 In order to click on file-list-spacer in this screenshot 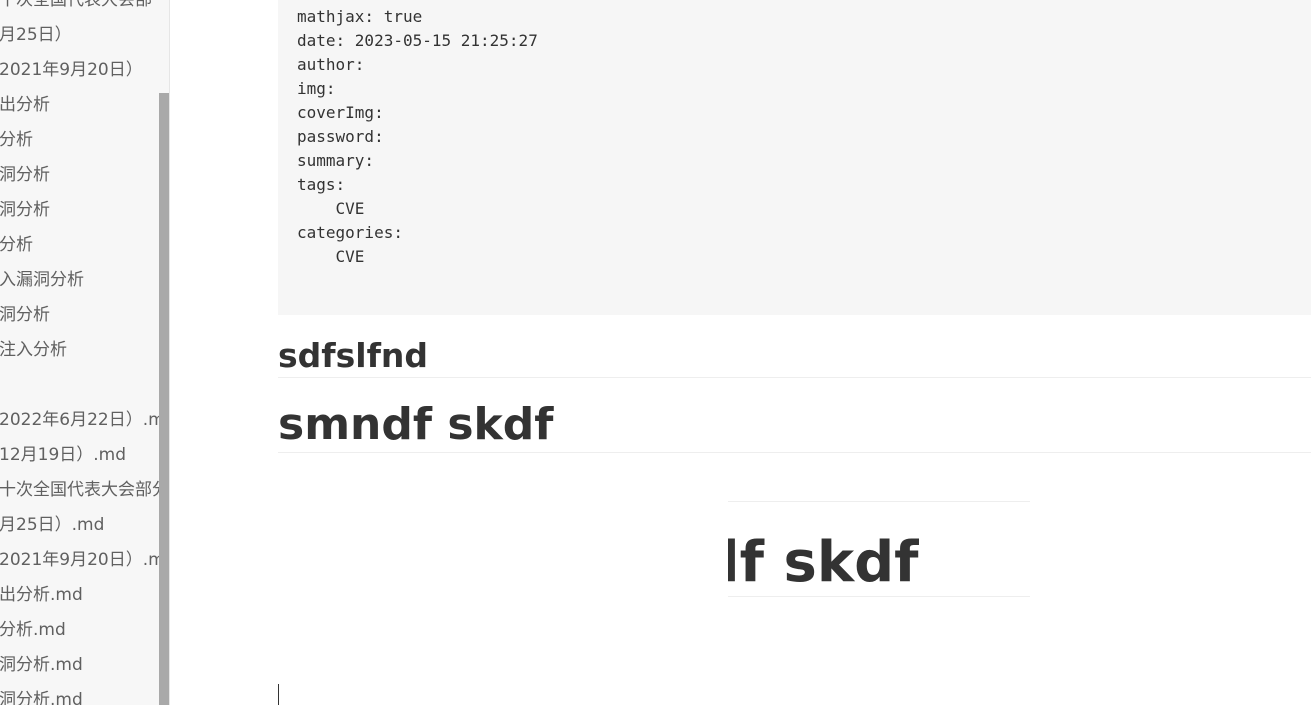, I will do `click(84, 385)`.